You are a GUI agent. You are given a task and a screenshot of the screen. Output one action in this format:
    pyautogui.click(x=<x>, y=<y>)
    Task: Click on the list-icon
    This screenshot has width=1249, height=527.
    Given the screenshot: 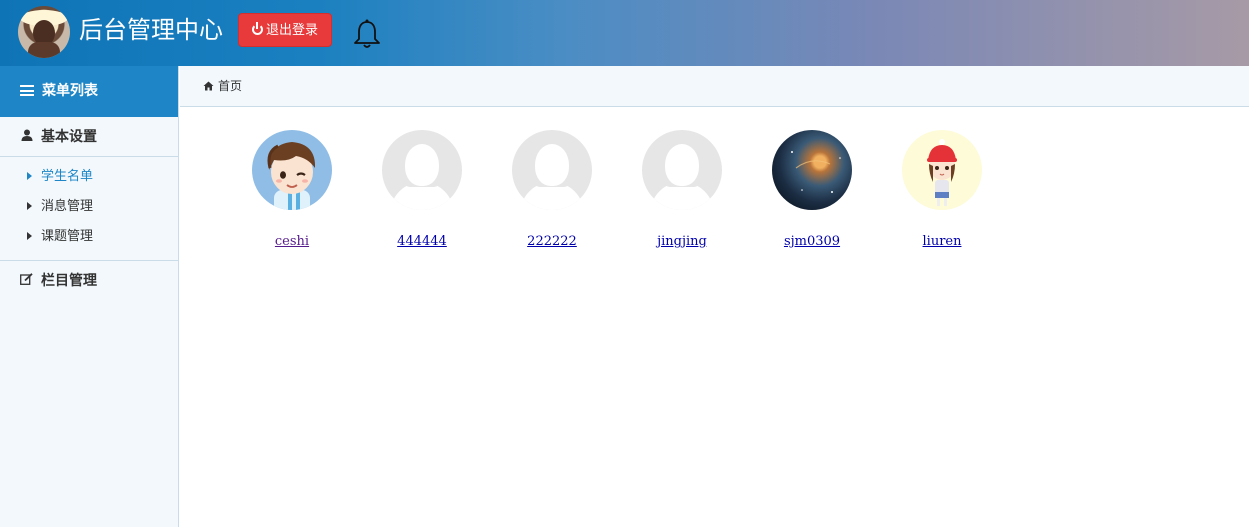 What is the action you would take?
    pyautogui.click(x=27, y=90)
    